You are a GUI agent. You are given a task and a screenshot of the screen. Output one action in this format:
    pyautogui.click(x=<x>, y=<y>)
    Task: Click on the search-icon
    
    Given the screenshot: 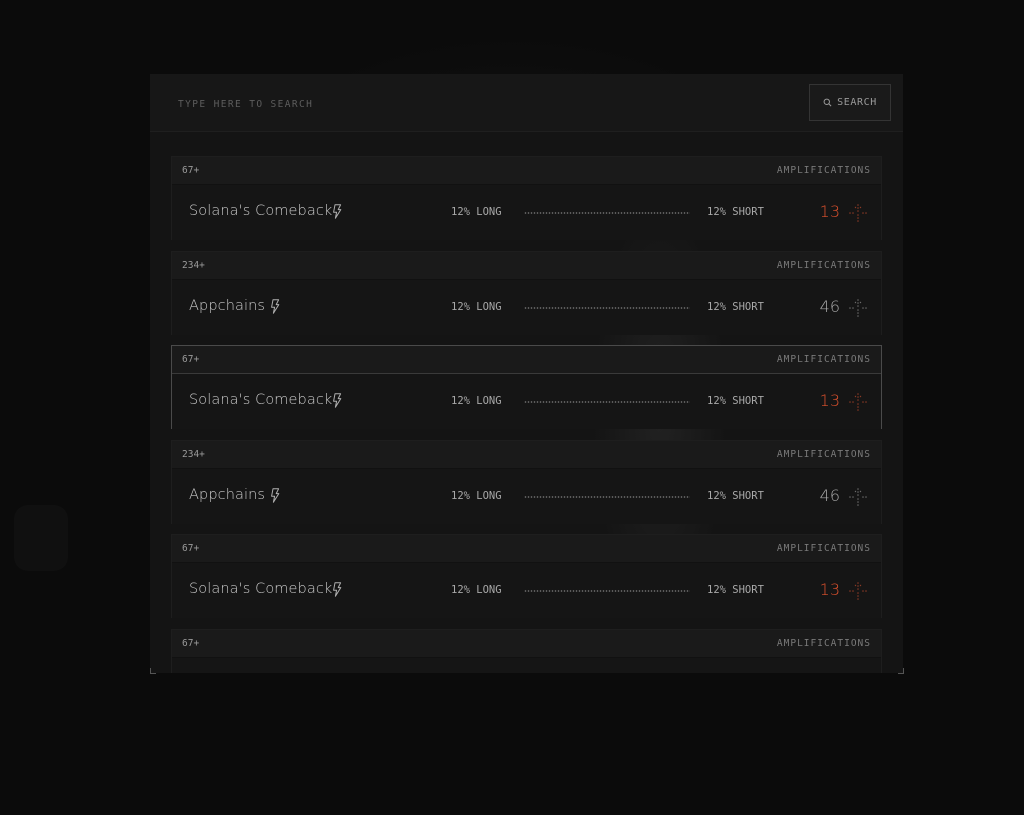 What is the action you would take?
    pyautogui.click(x=827, y=102)
    